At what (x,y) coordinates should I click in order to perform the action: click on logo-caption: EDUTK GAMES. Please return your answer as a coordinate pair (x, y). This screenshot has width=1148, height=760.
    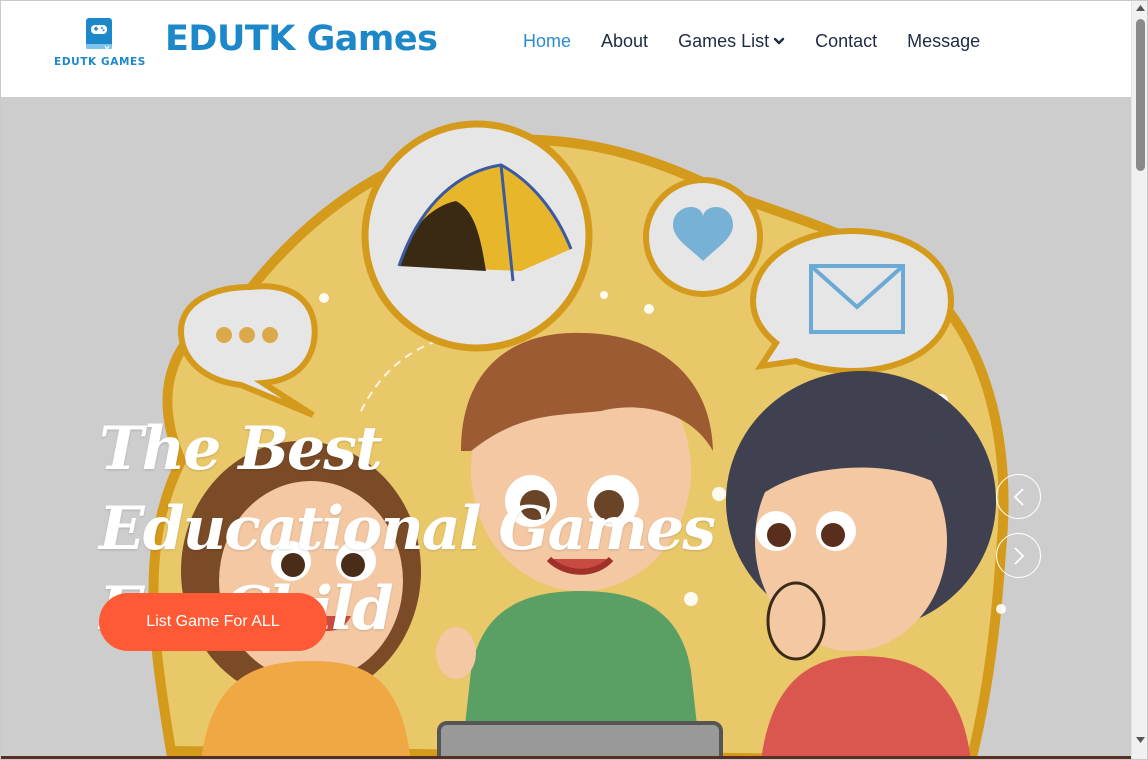
    Looking at the image, I should click on (100, 62).